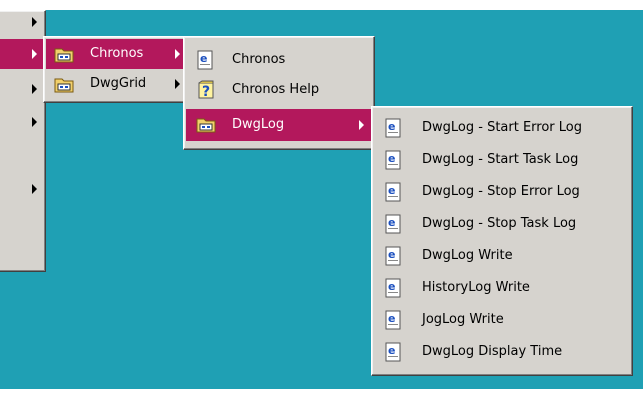  I want to click on menu-item-dwglog-display-time: e DwgLog Display Time, so click(502, 352).